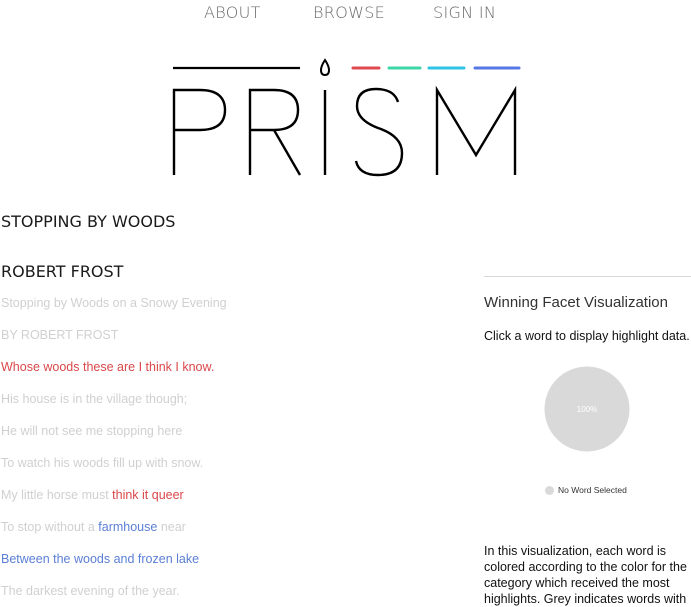 The width and height of the screenshot is (691, 607). I want to click on poem-word-highlighted: think it queer, so click(148, 495).